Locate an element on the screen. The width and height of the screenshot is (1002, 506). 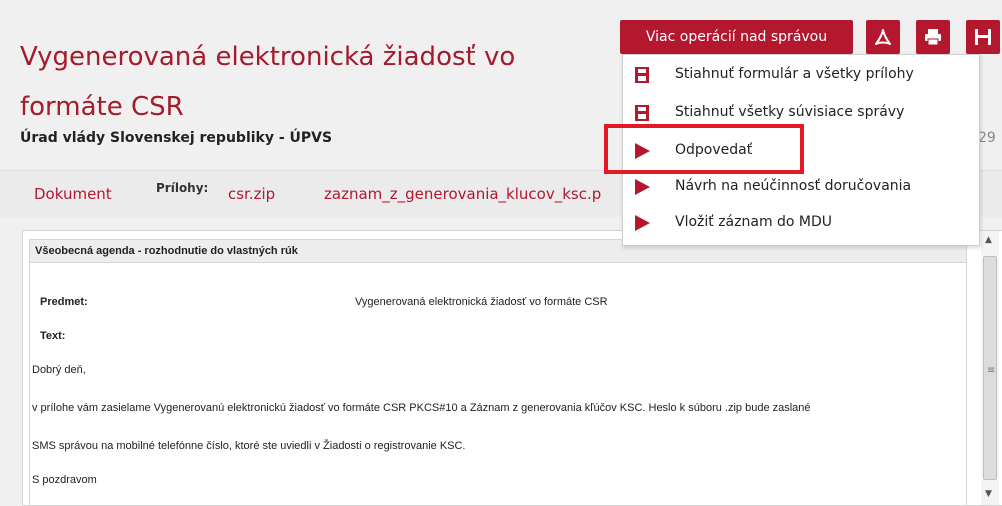
attachments-label: Prílohy: is located at coordinates (182, 188).